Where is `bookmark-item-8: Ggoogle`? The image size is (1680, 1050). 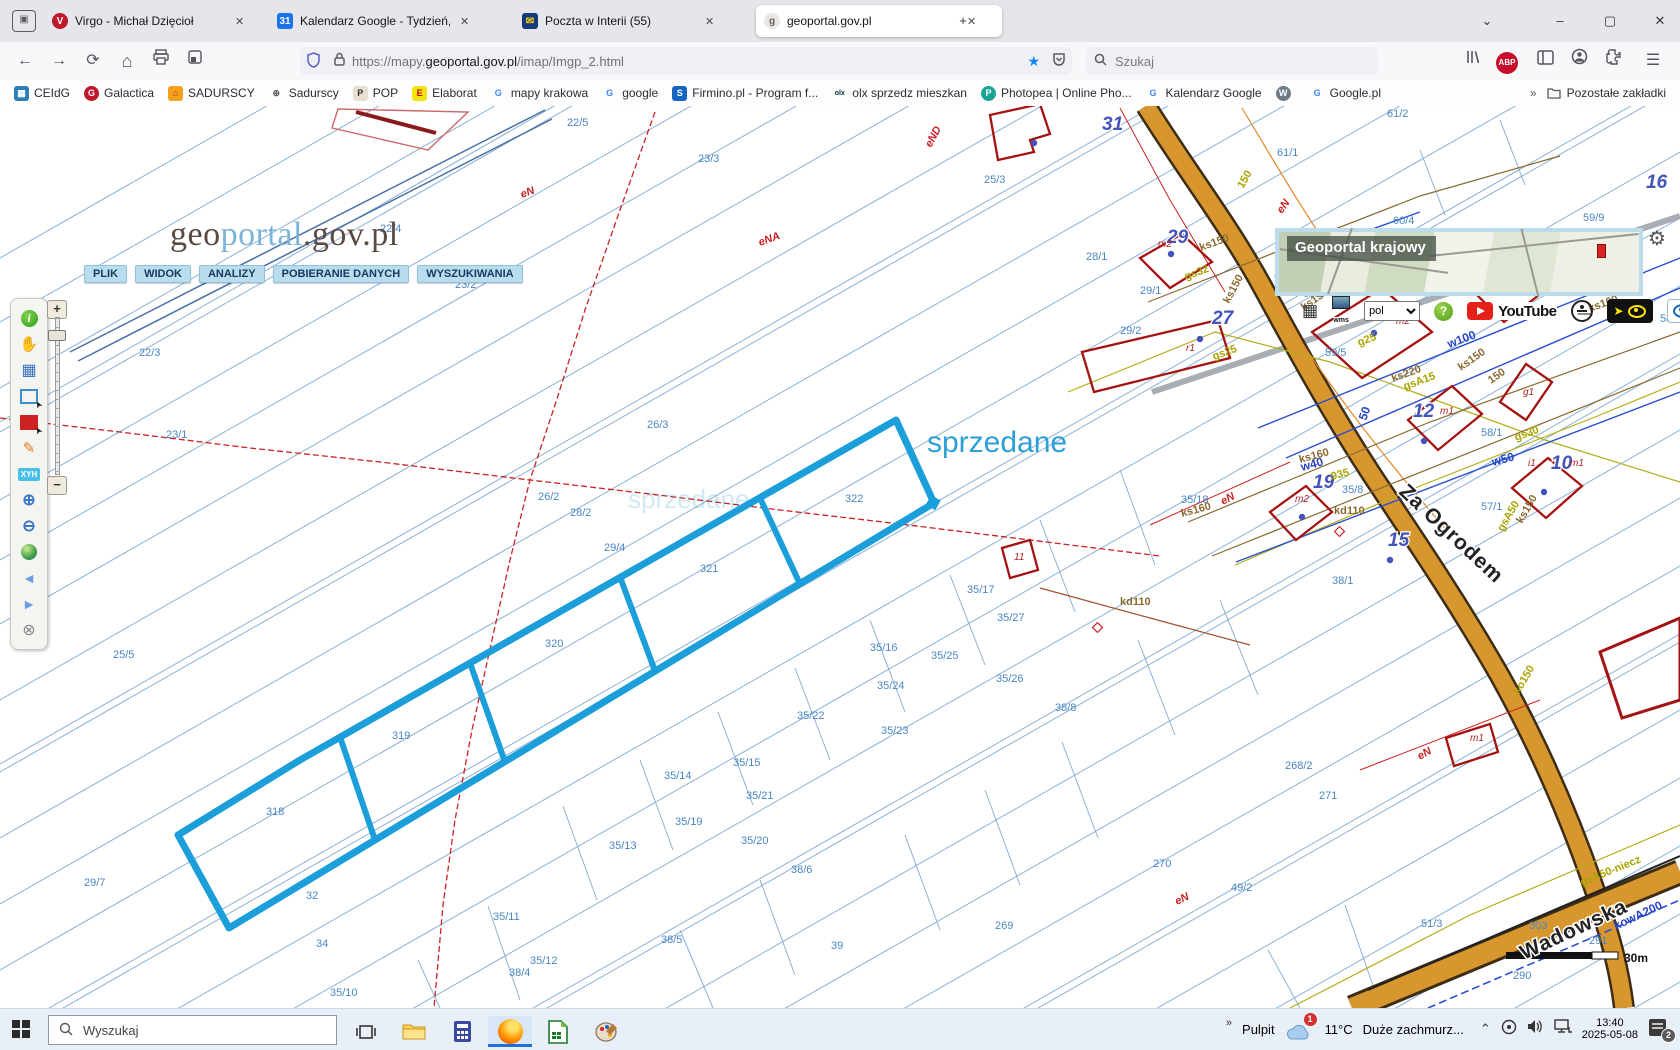
bookmark-item-8: Ggoogle is located at coordinates (630, 93).